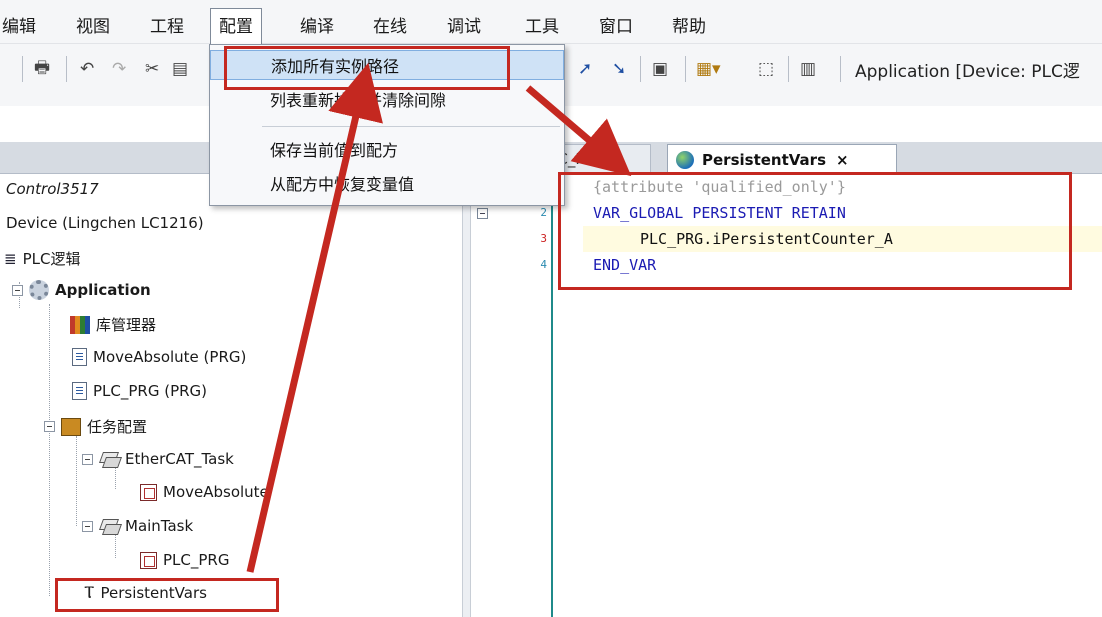 Image resolution: width=1102 pixels, height=617 pixels. I want to click on tree-node-device: Device (Lingchen LC1216), so click(105, 223).